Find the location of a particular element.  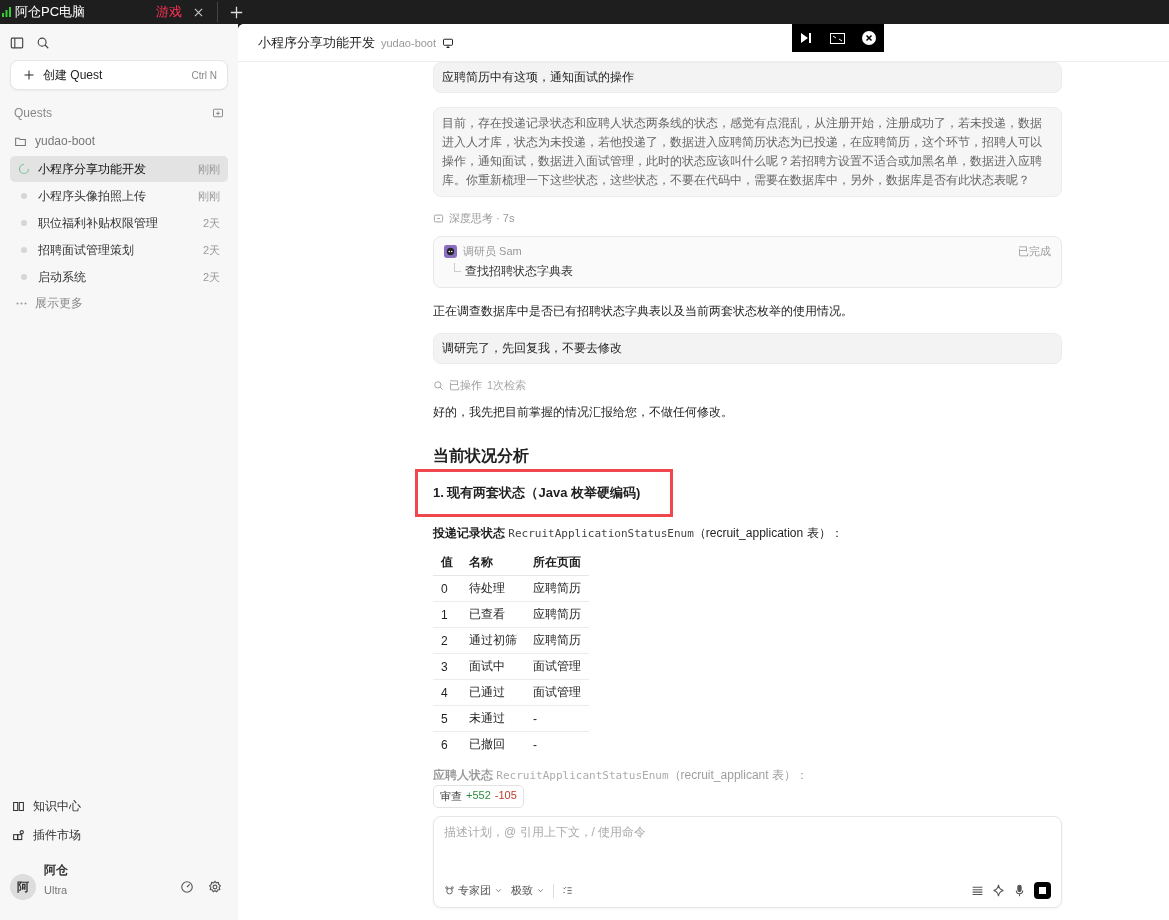

table-cell: 已通过 is located at coordinates (493, 692).